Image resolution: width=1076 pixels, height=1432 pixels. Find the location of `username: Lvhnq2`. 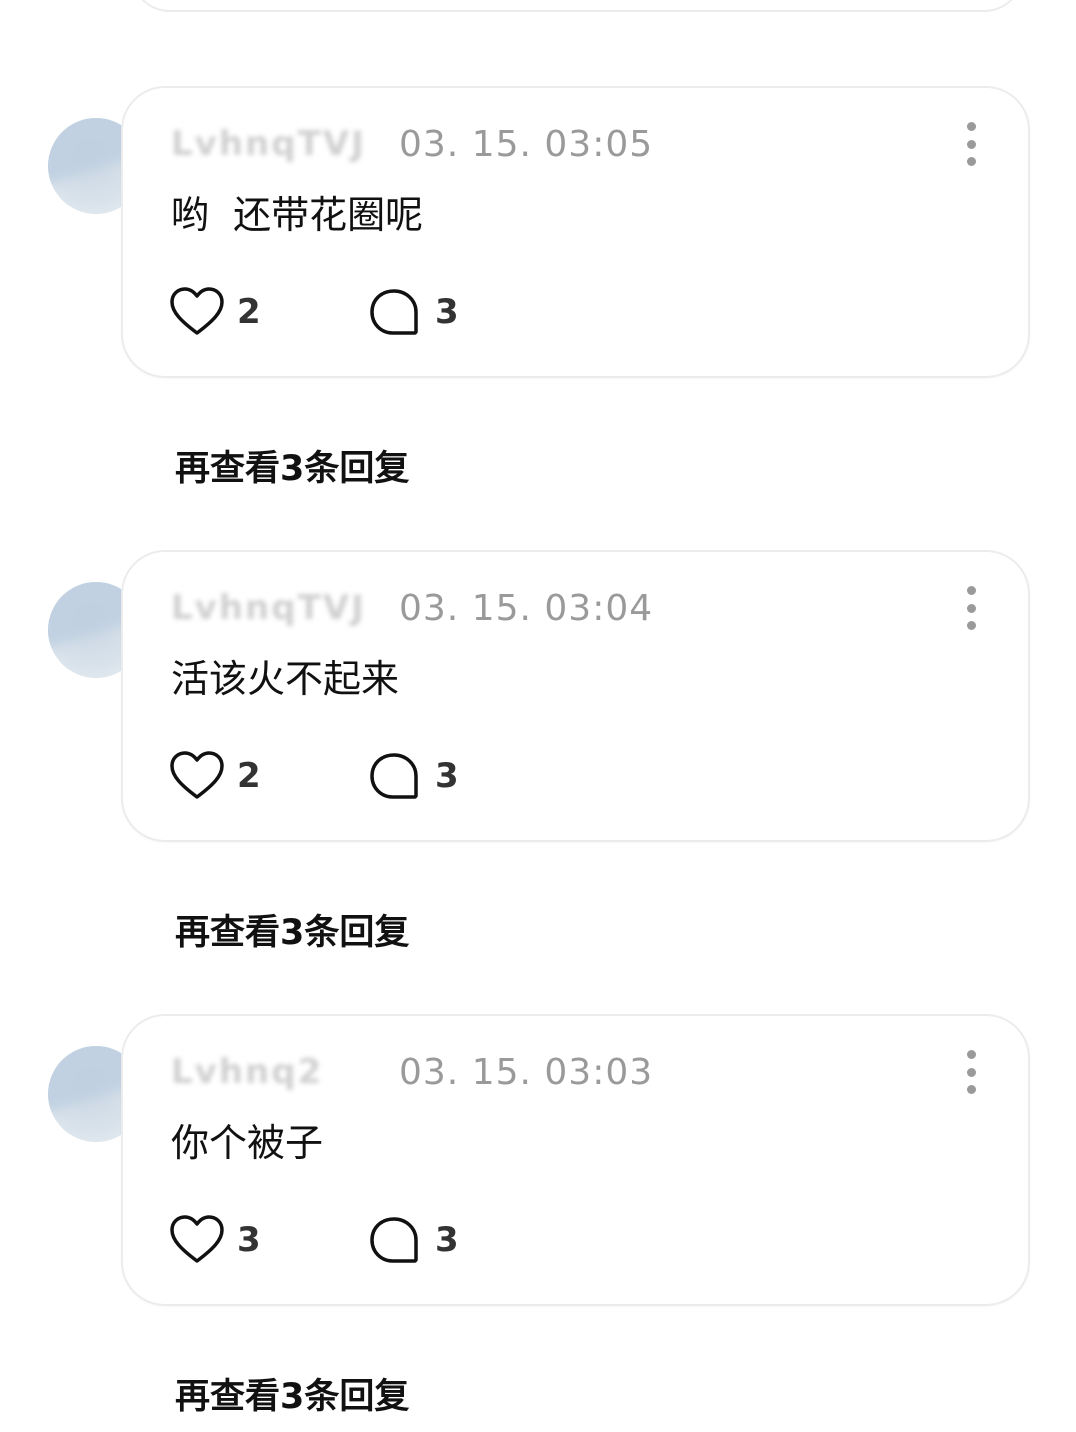

username: Lvhnq2 is located at coordinates (276, 1072).